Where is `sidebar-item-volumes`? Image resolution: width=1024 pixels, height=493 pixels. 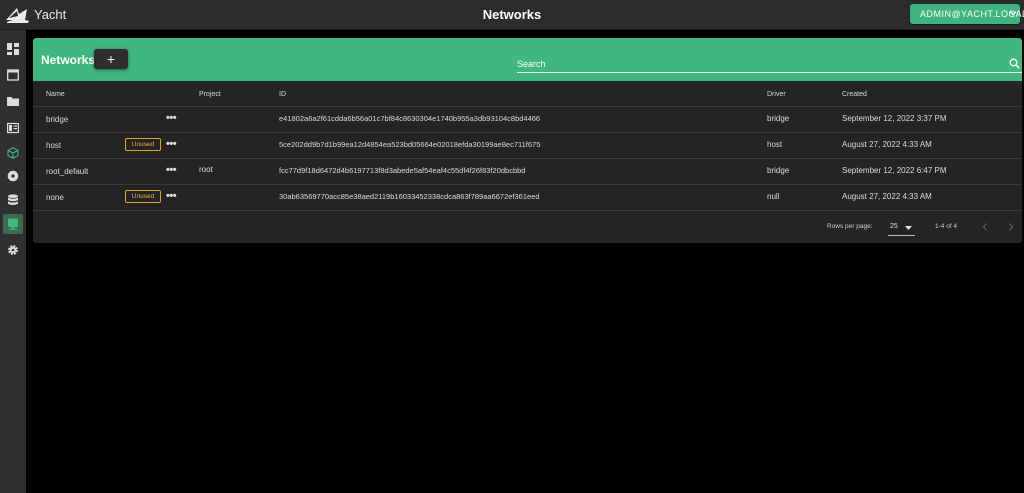
sidebar-item-volumes is located at coordinates (13, 200).